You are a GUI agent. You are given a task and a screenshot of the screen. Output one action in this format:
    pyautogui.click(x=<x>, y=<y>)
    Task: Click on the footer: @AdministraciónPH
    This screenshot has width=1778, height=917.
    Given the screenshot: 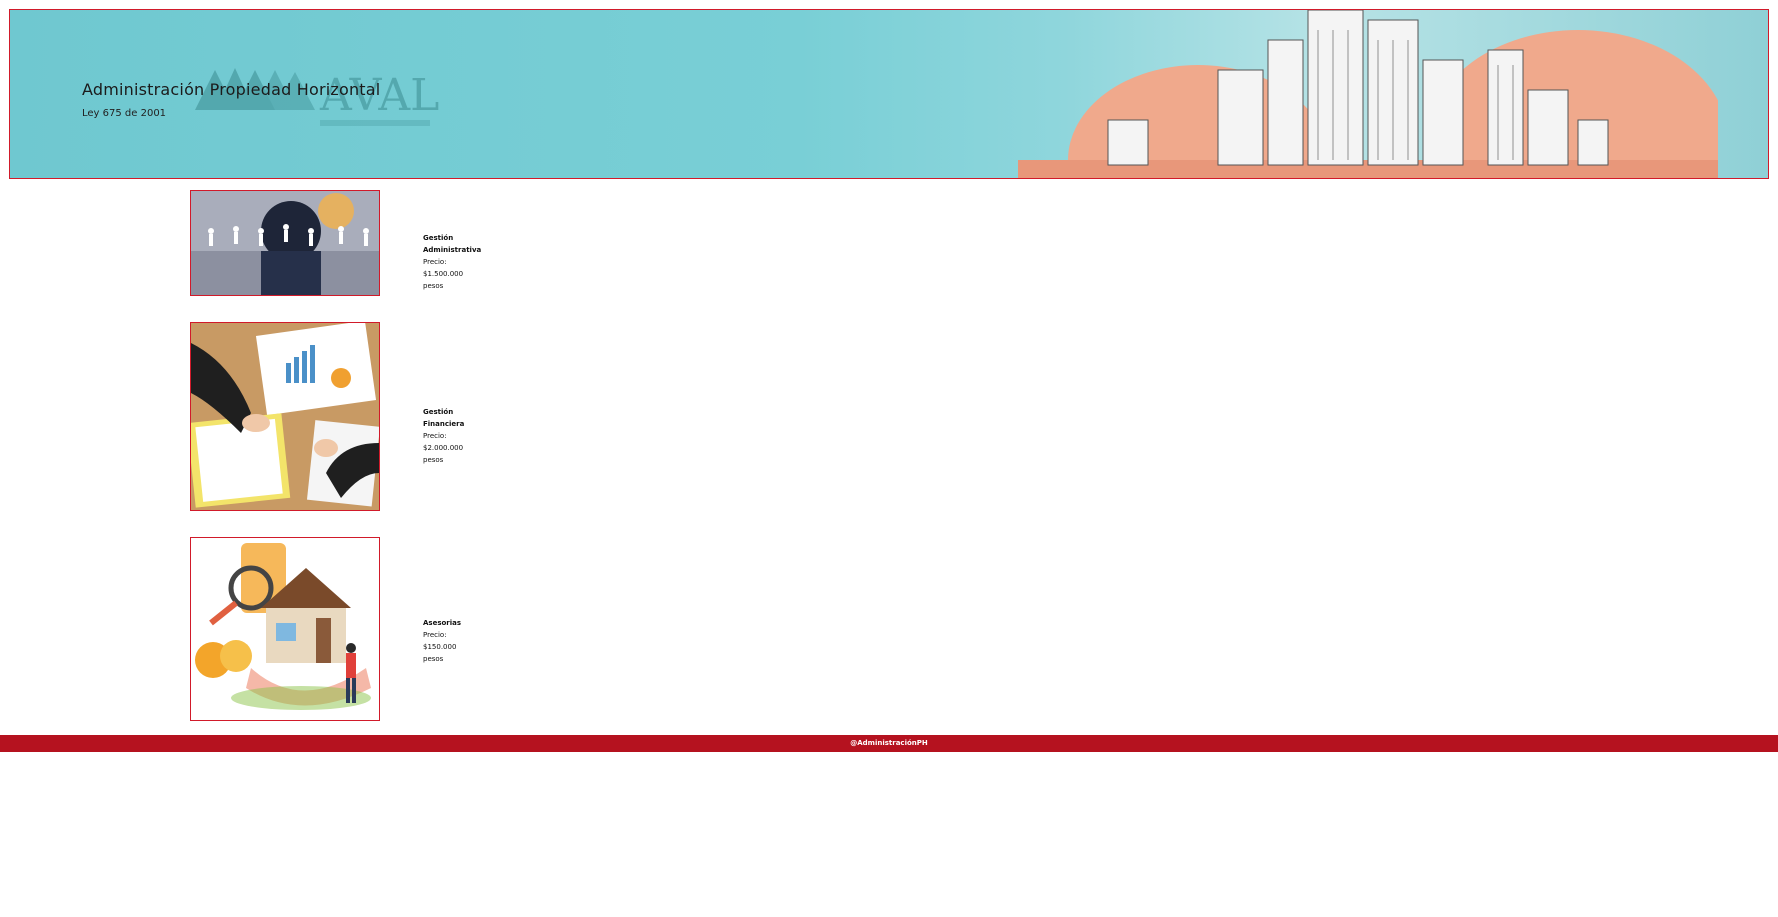 What is the action you would take?
    pyautogui.click(x=889, y=743)
    